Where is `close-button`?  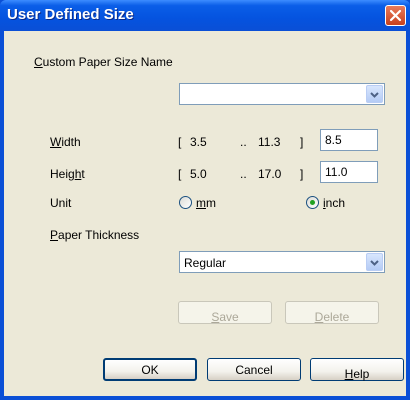
close-button is located at coordinates (395, 15).